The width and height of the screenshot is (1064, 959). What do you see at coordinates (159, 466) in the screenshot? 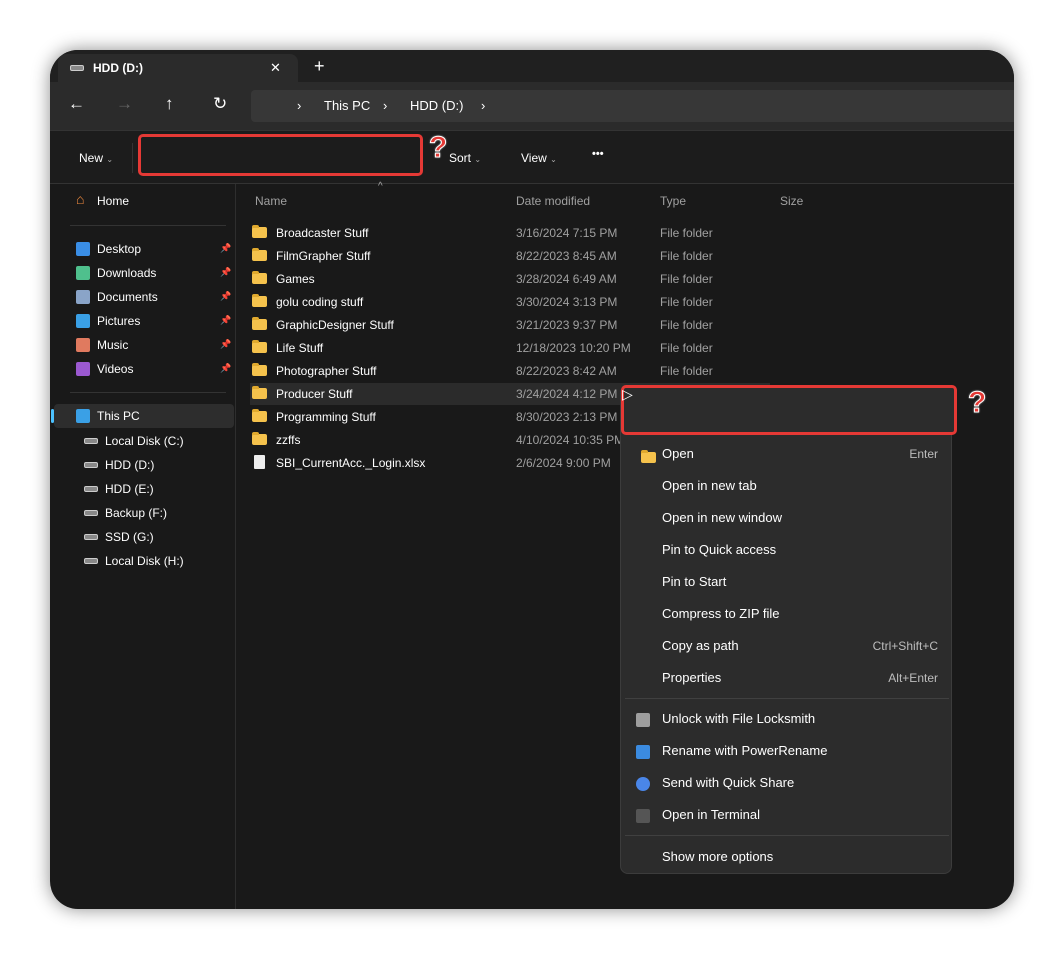
I see `sidebar-item-drive: HDD (D:)` at bounding box center [159, 466].